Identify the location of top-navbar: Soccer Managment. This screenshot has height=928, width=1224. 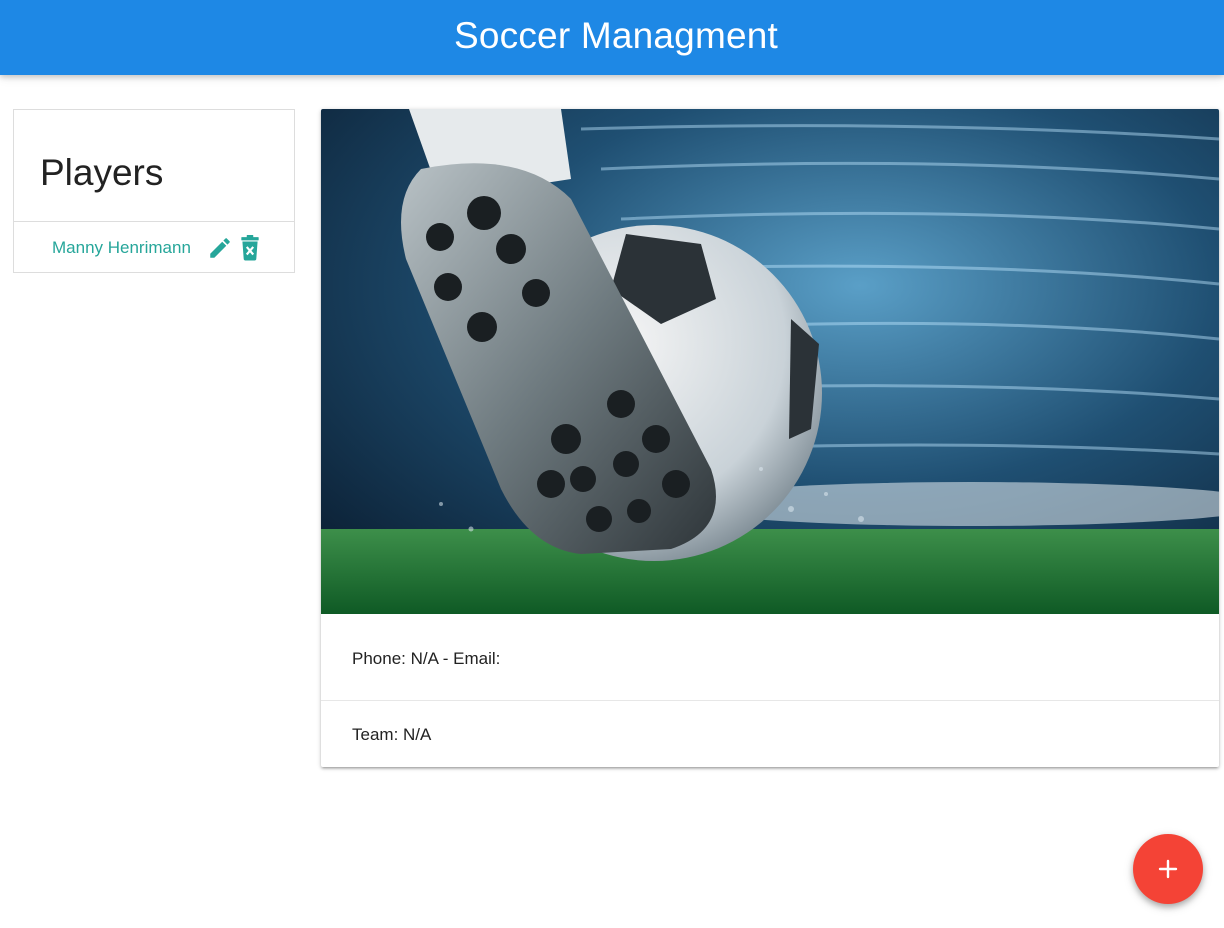
(612, 37).